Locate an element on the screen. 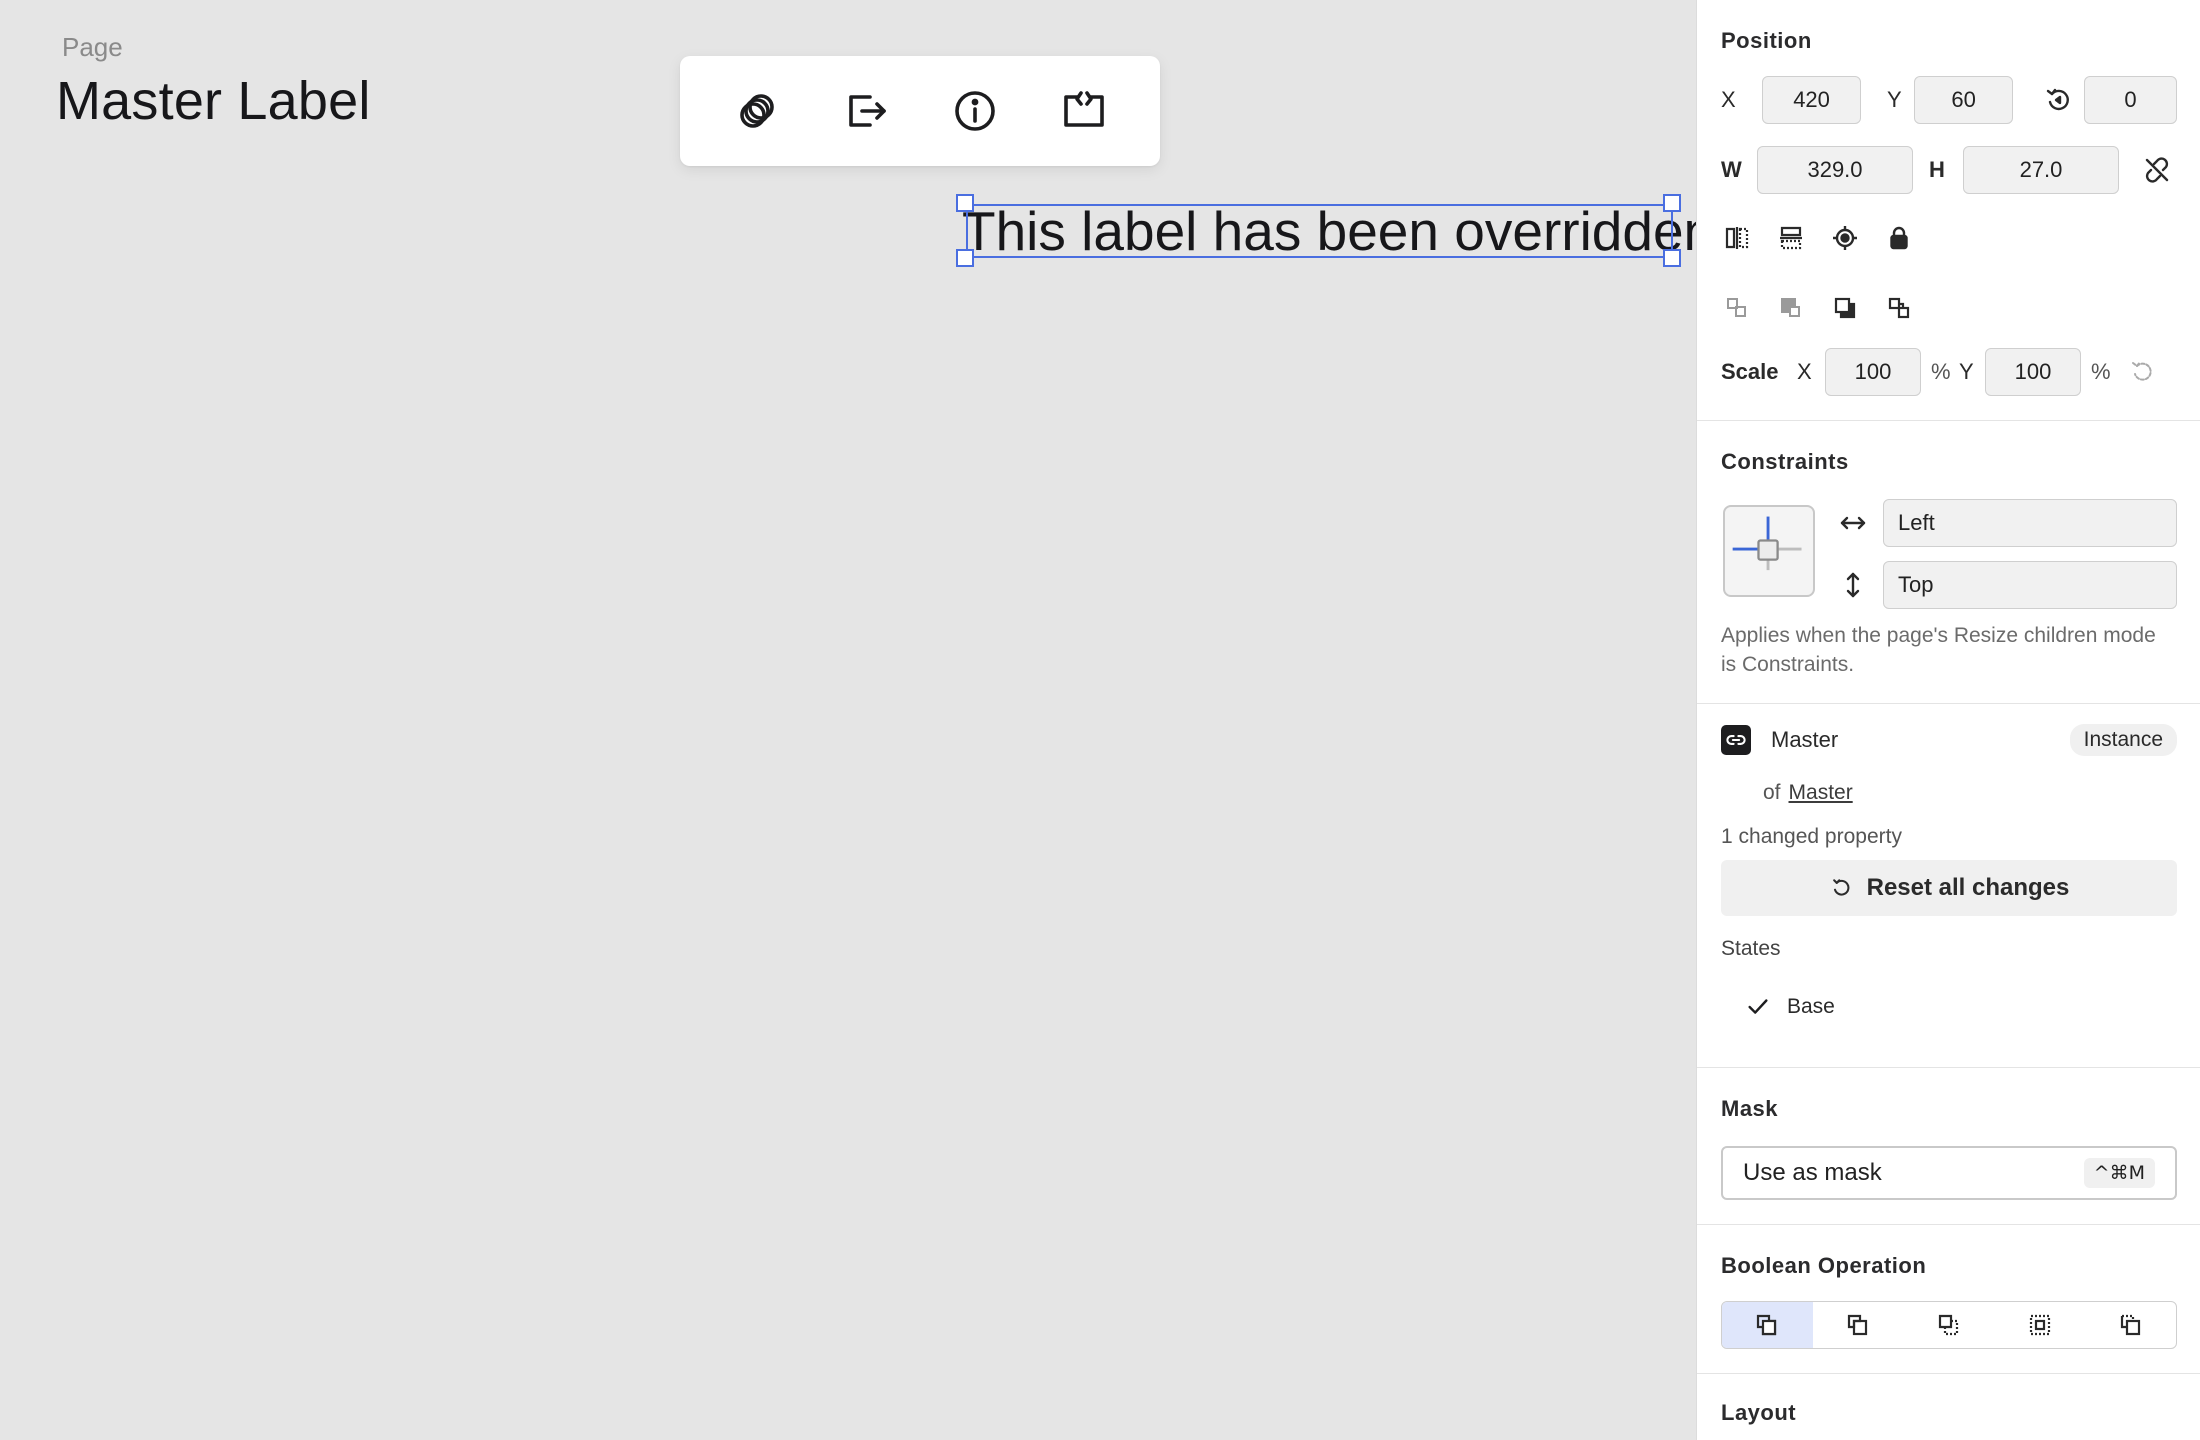 This screenshot has width=2200, height=1440. reset-all-changes-button: Reset all changes is located at coordinates (1949, 888).